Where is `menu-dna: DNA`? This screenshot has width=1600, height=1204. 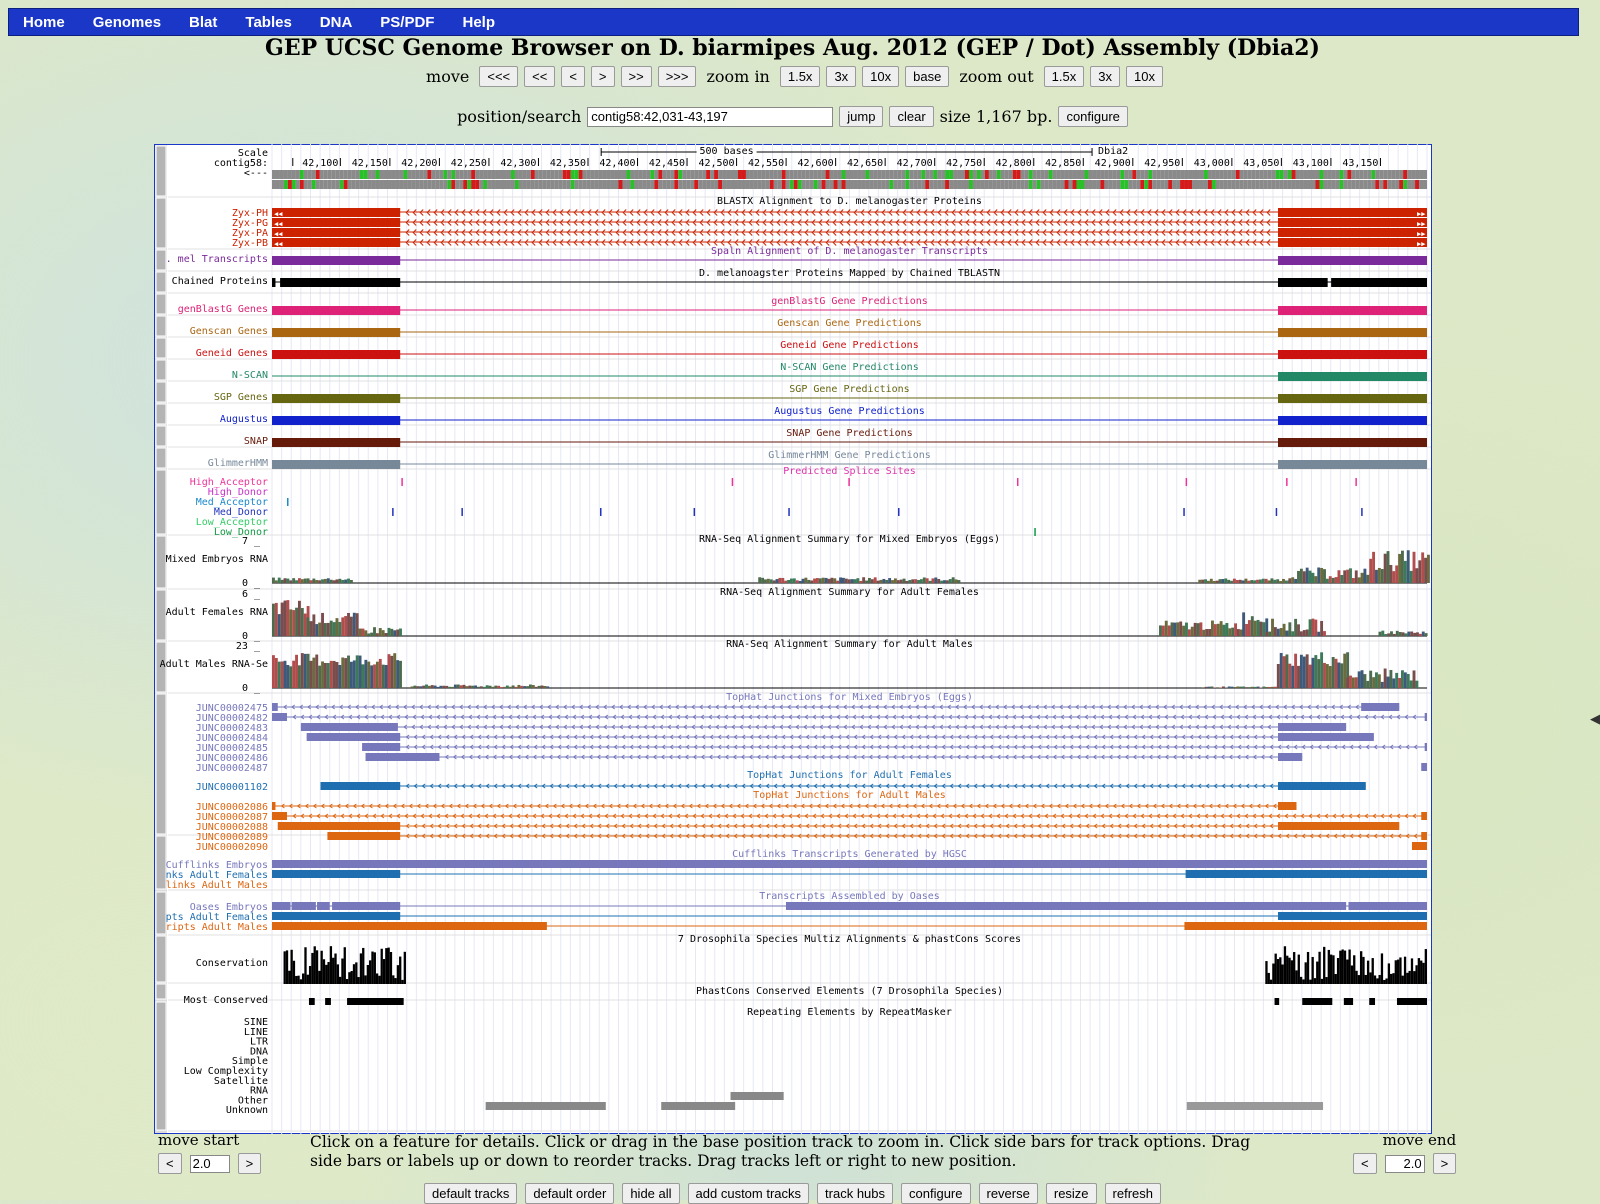 menu-dna: DNA is located at coordinates (336, 22).